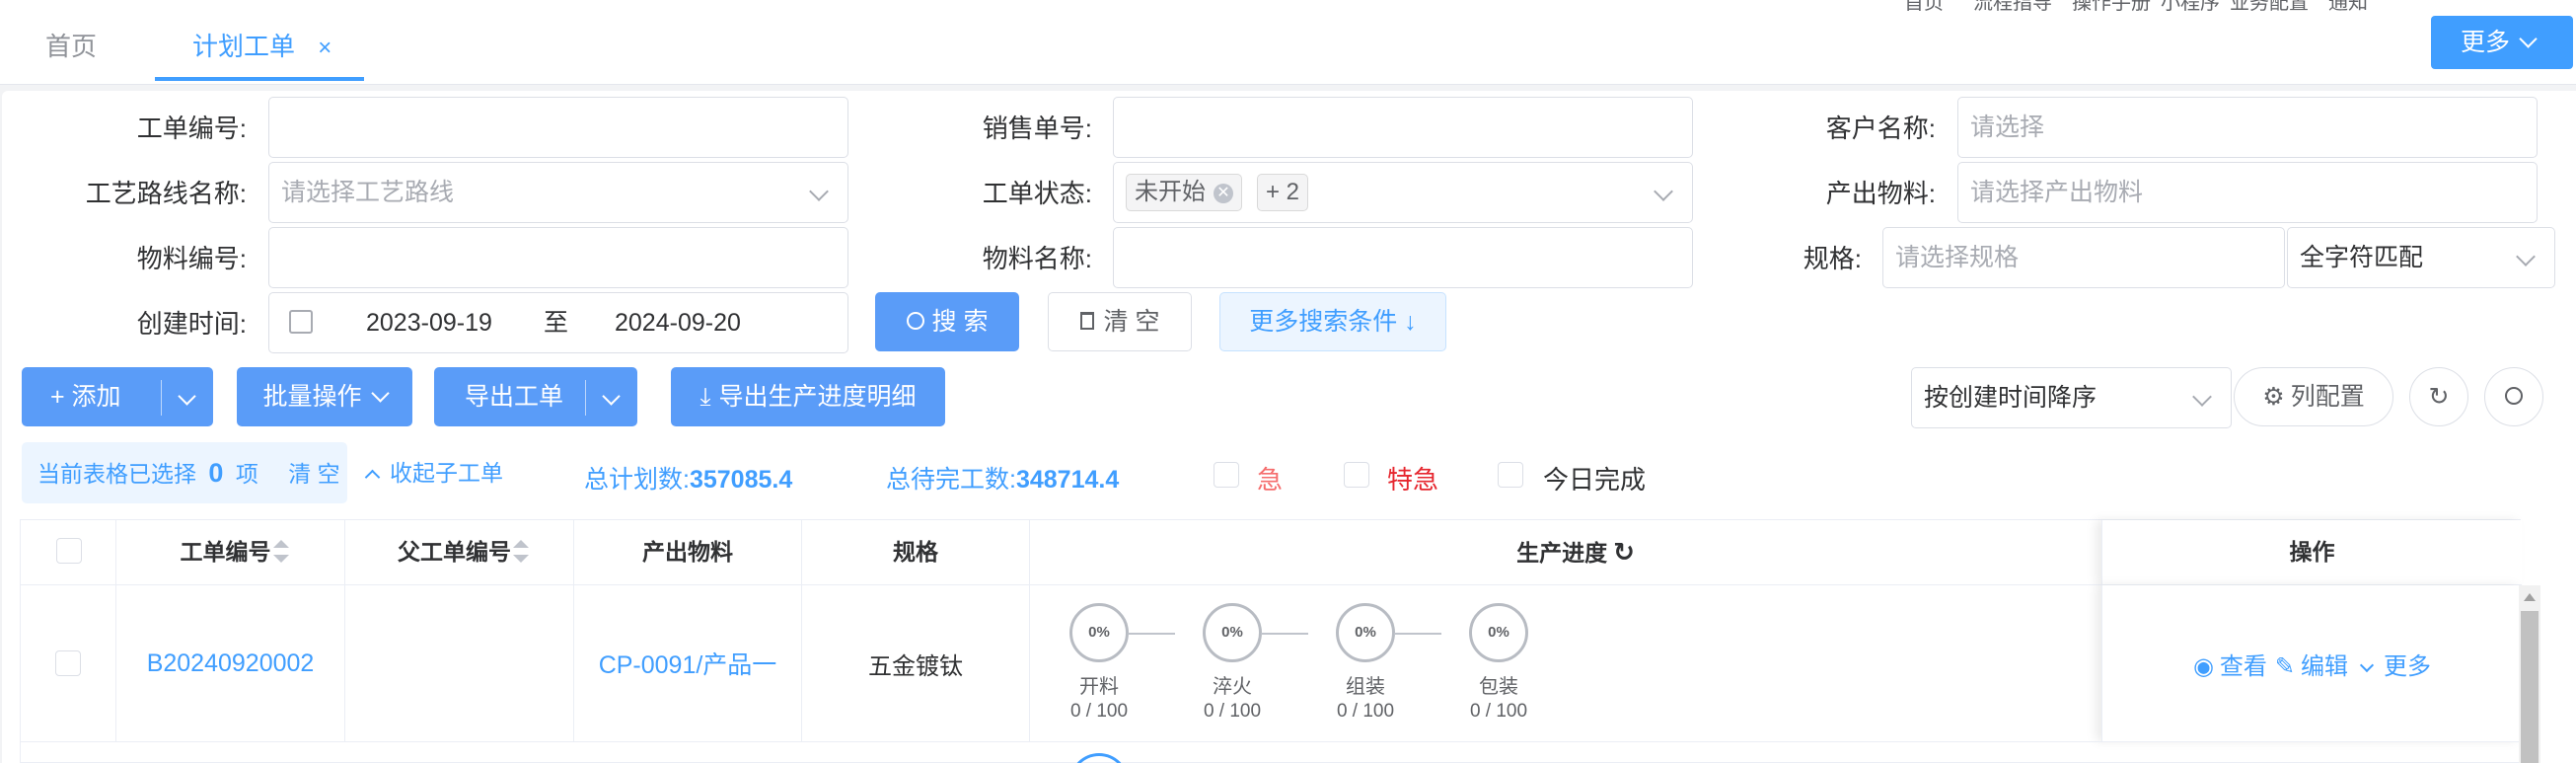 This screenshot has height=763, width=2576. I want to click on status-tag: 未开始 ✕, so click(1184, 193).